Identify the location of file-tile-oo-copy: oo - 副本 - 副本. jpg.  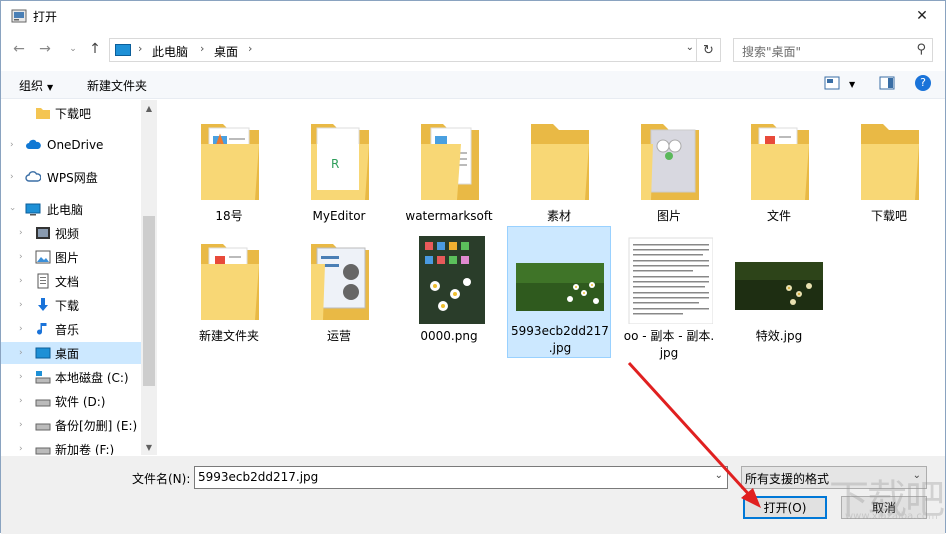
(669, 294).